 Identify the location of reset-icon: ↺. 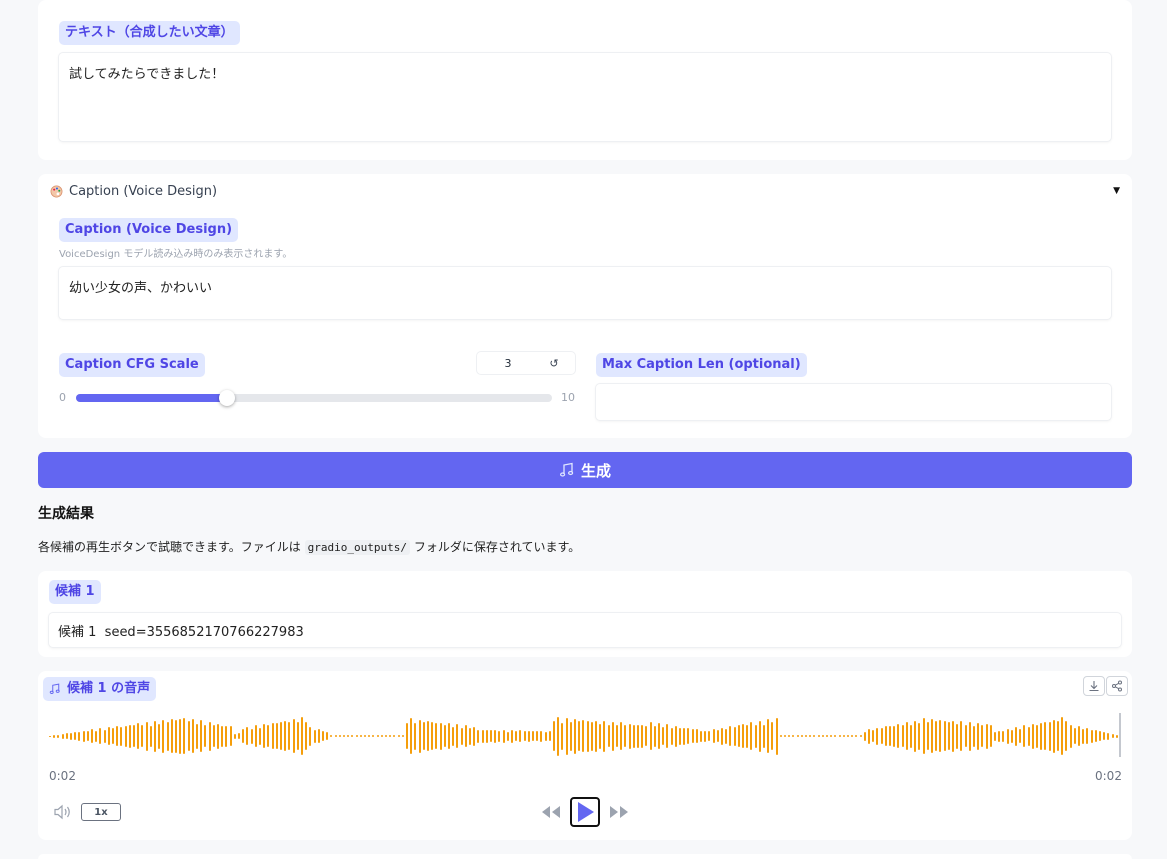
(554, 363).